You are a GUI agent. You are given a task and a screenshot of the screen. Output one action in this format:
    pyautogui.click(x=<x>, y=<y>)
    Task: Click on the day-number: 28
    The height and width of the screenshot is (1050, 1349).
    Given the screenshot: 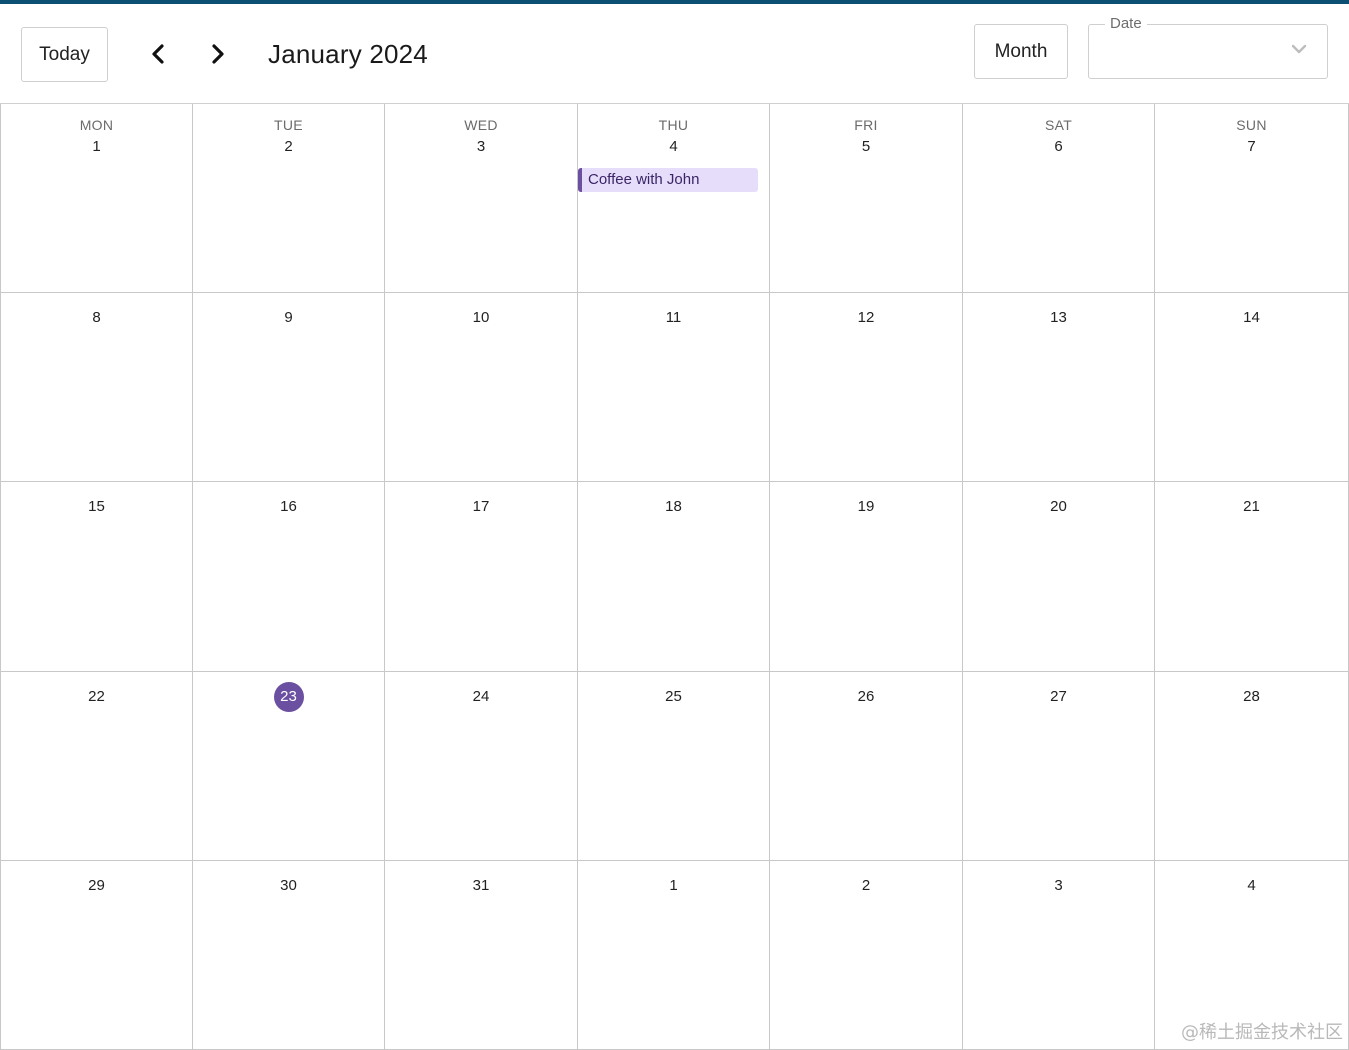 What is the action you would take?
    pyautogui.click(x=1251, y=696)
    